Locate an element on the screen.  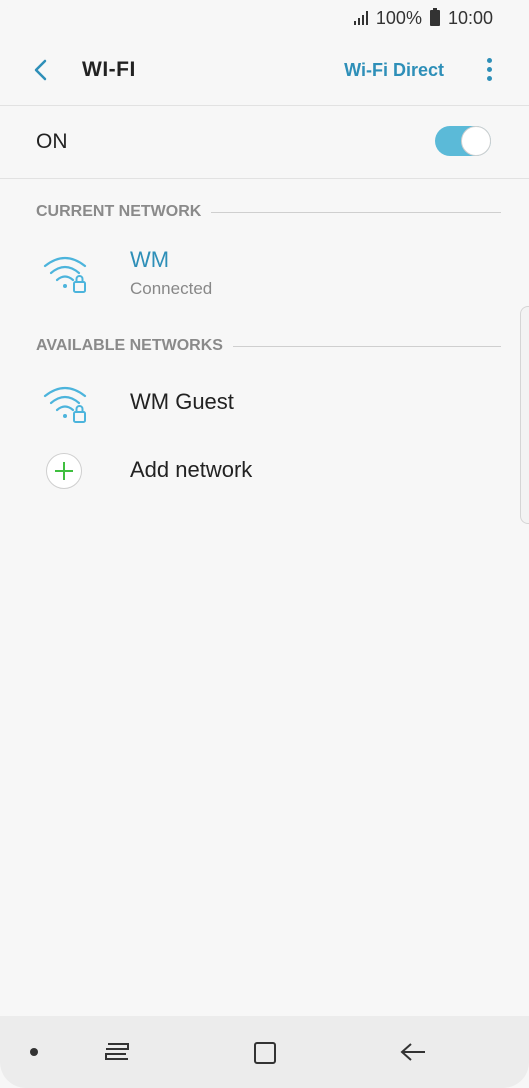
section-current-network: CURRENT NETWORK is located at coordinates (268, 212).